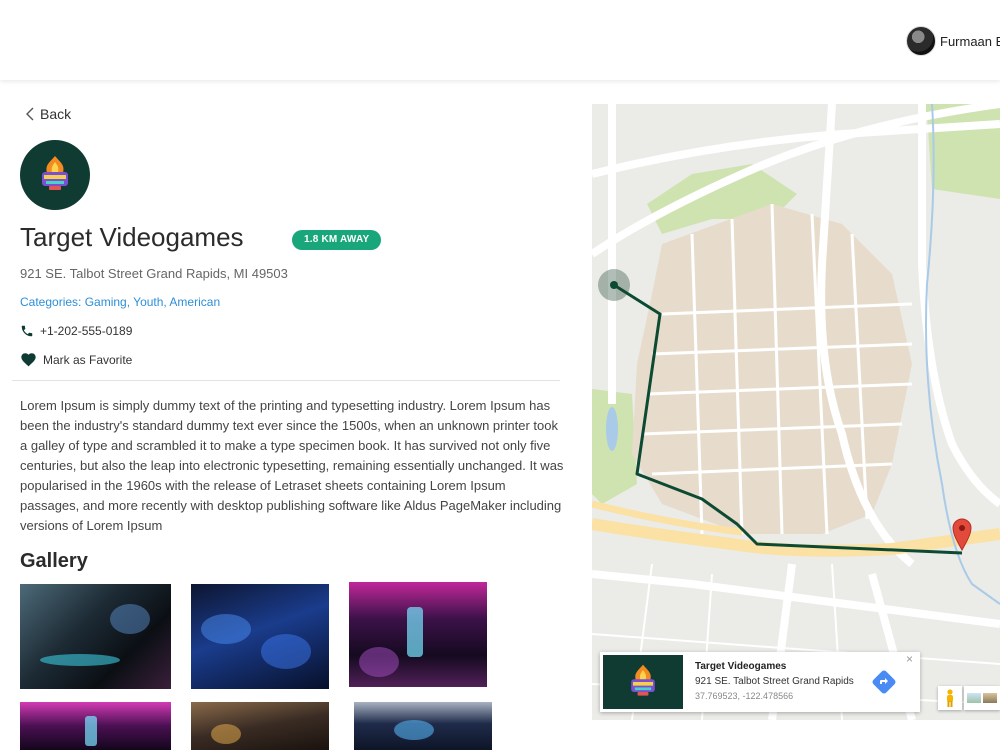 Image resolution: width=1000 pixels, height=750 pixels. Describe the element at coordinates (909, 659) in the screenshot. I see `close-icon: ×` at that location.